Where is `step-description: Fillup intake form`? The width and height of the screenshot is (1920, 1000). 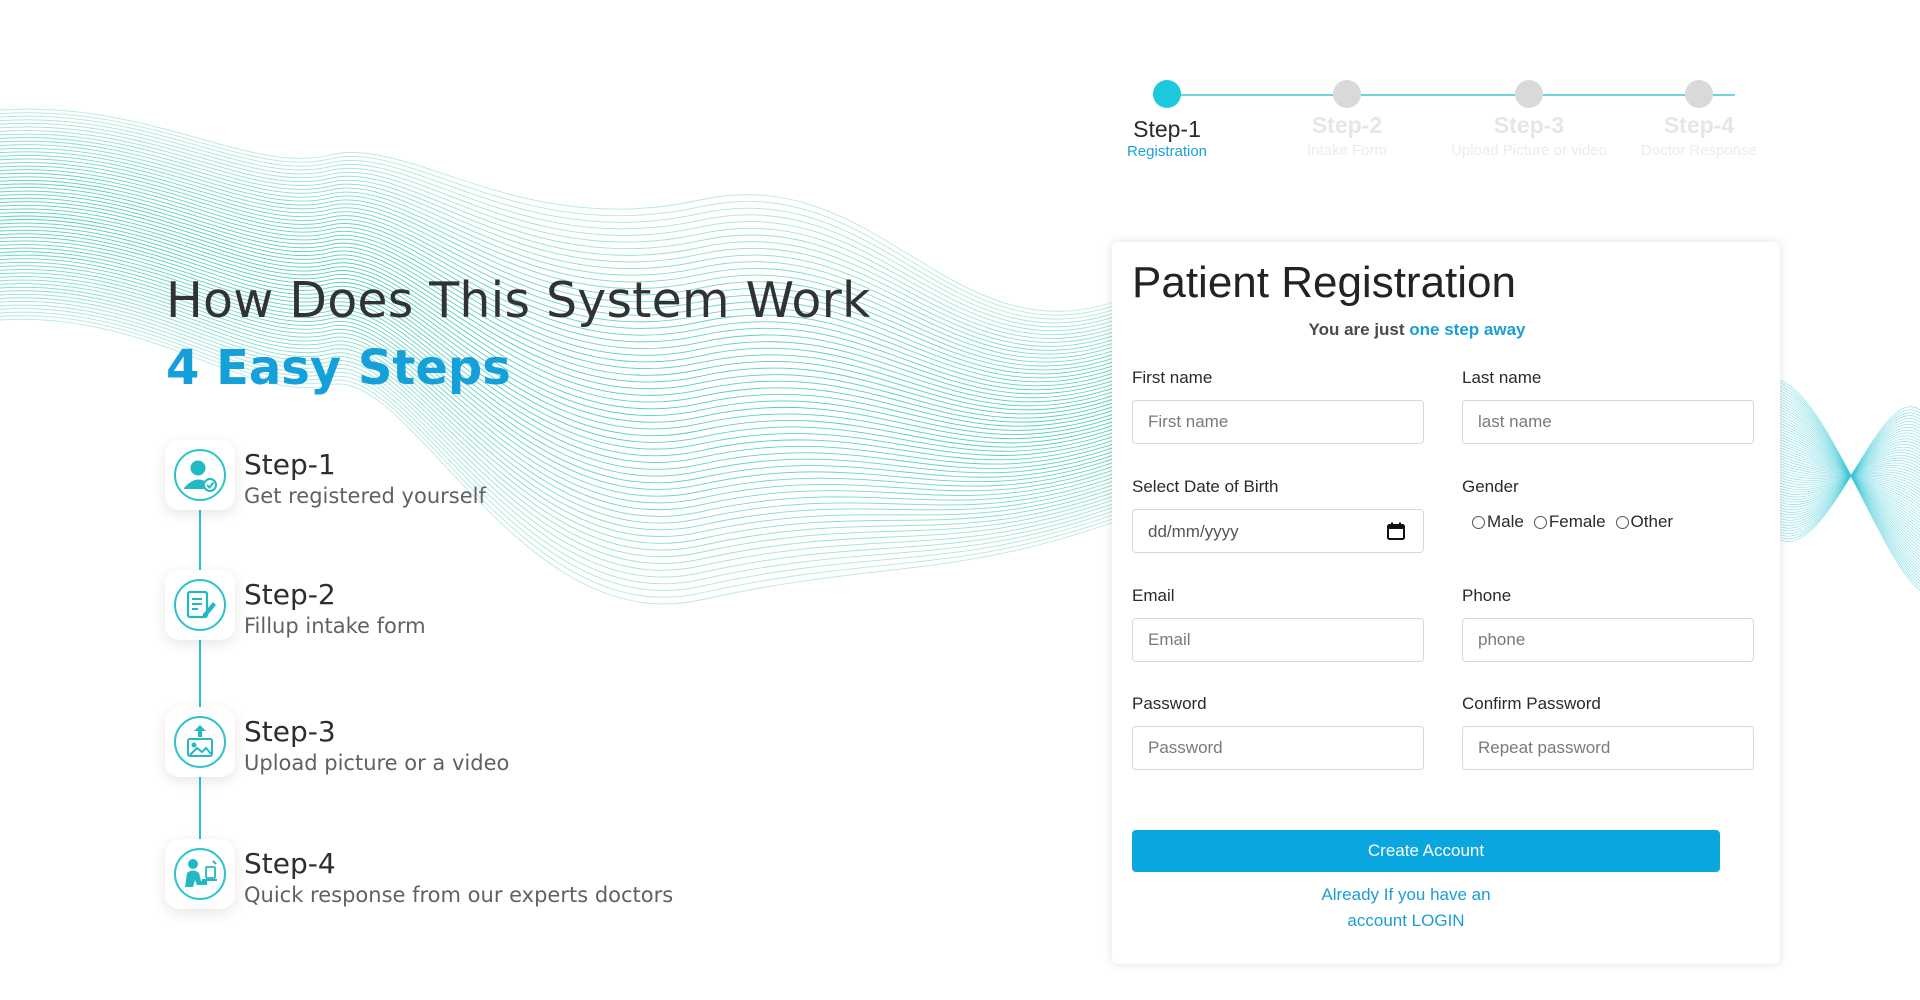
step-description: Fillup intake form is located at coordinates (335, 626).